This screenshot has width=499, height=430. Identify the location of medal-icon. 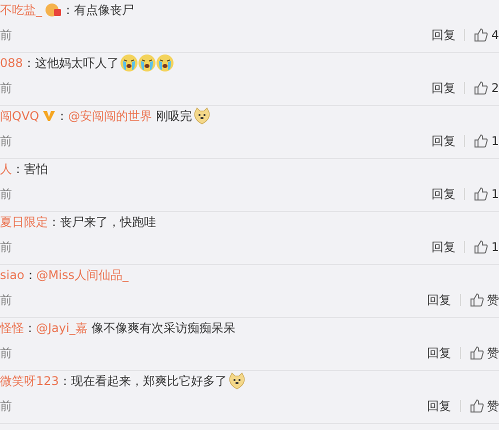
(53, 10).